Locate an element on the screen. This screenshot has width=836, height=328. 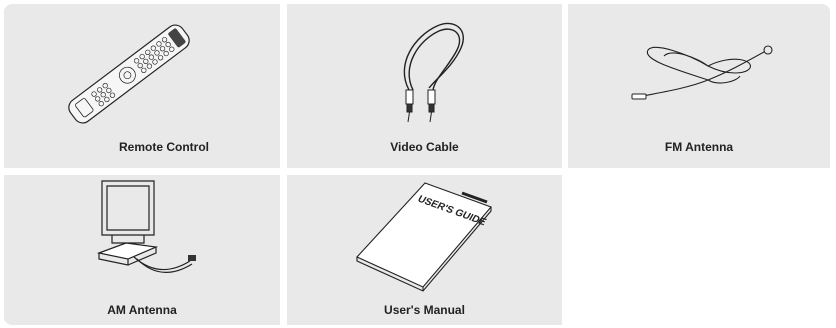
accessory-label-am-antenna: AM Antenna is located at coordinates (142, 310).